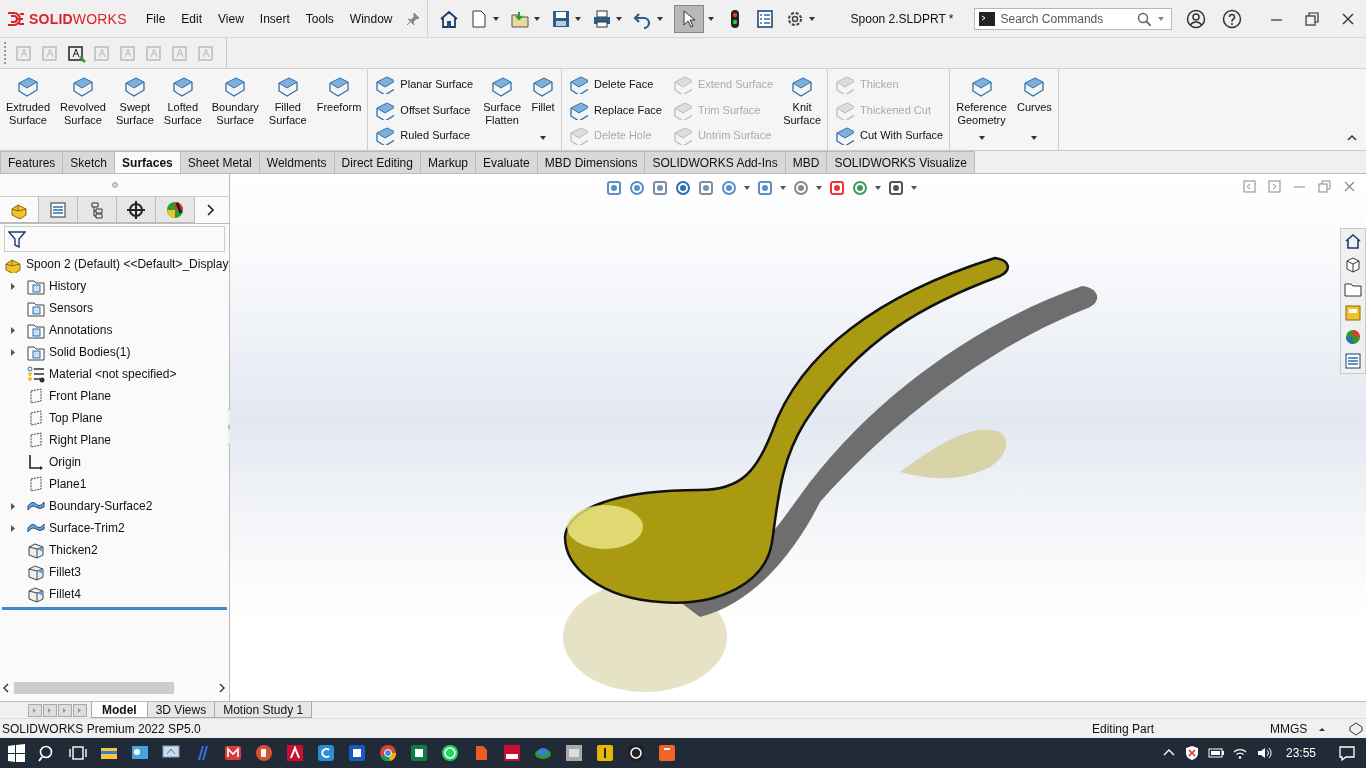  I want to click on ribbon-button: Extruded Surface, so click(28, 101).